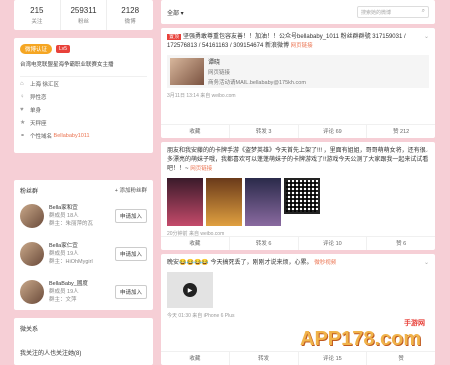  Describe the element at coordinates (63, 49) in the screenshot. I see `level-badge: Lv5` at that location.